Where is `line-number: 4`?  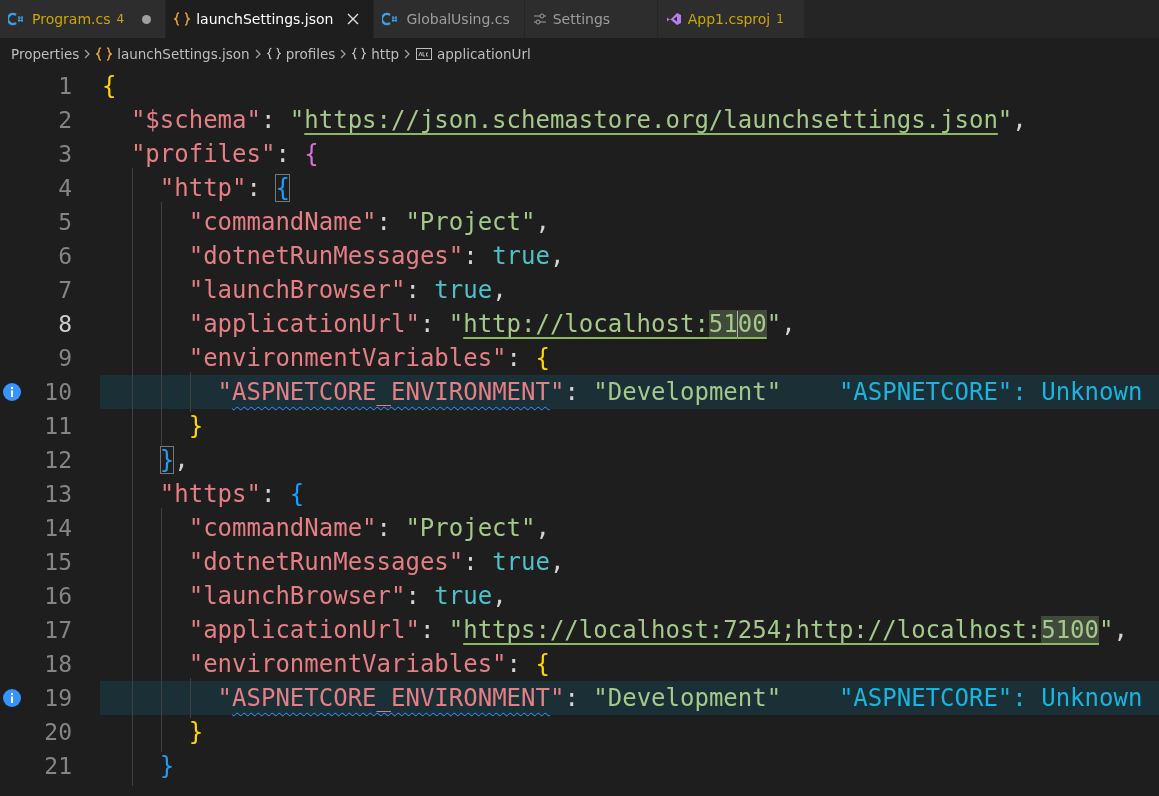
line-number: 4 is located at coordinates (64, 188).